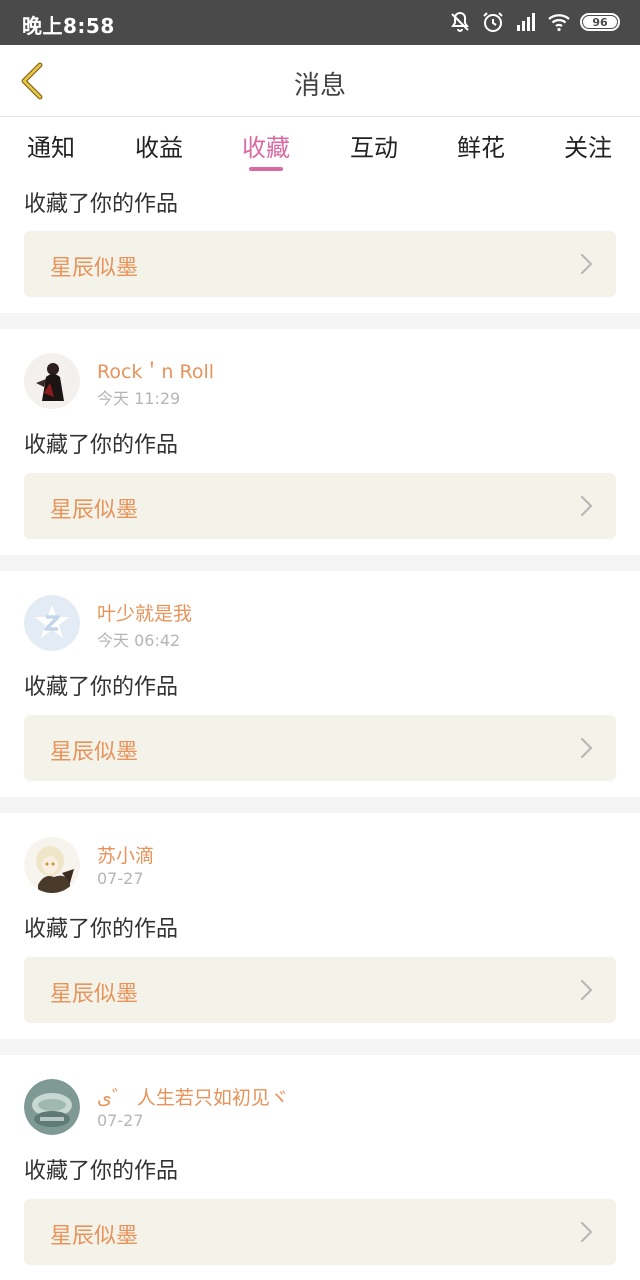 This screenshot has width=640, height=1280. Describe the element at coordinates (320, 22) in the screenshot. I see `status-bar: 晚上8:58 96` at that location.